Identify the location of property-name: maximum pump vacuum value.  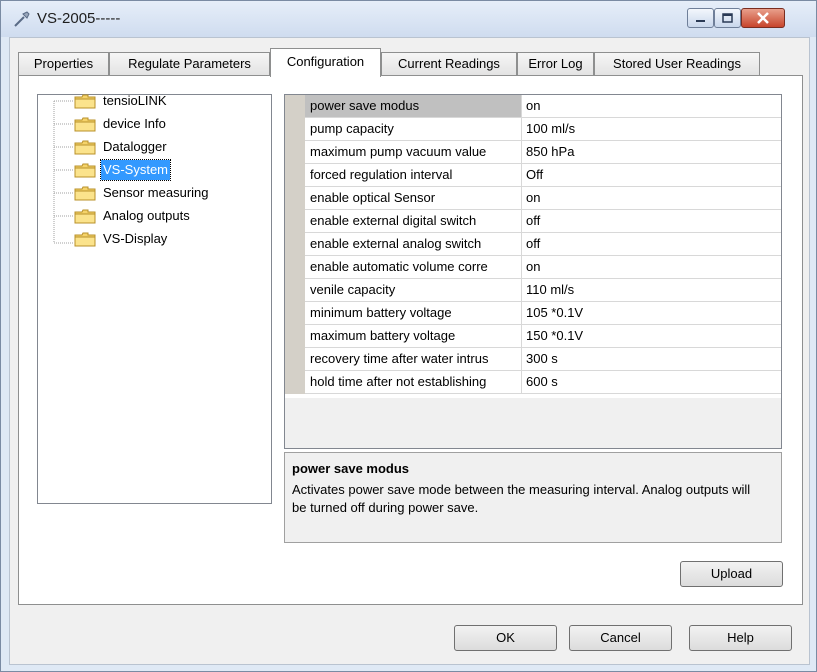
(413, 152).